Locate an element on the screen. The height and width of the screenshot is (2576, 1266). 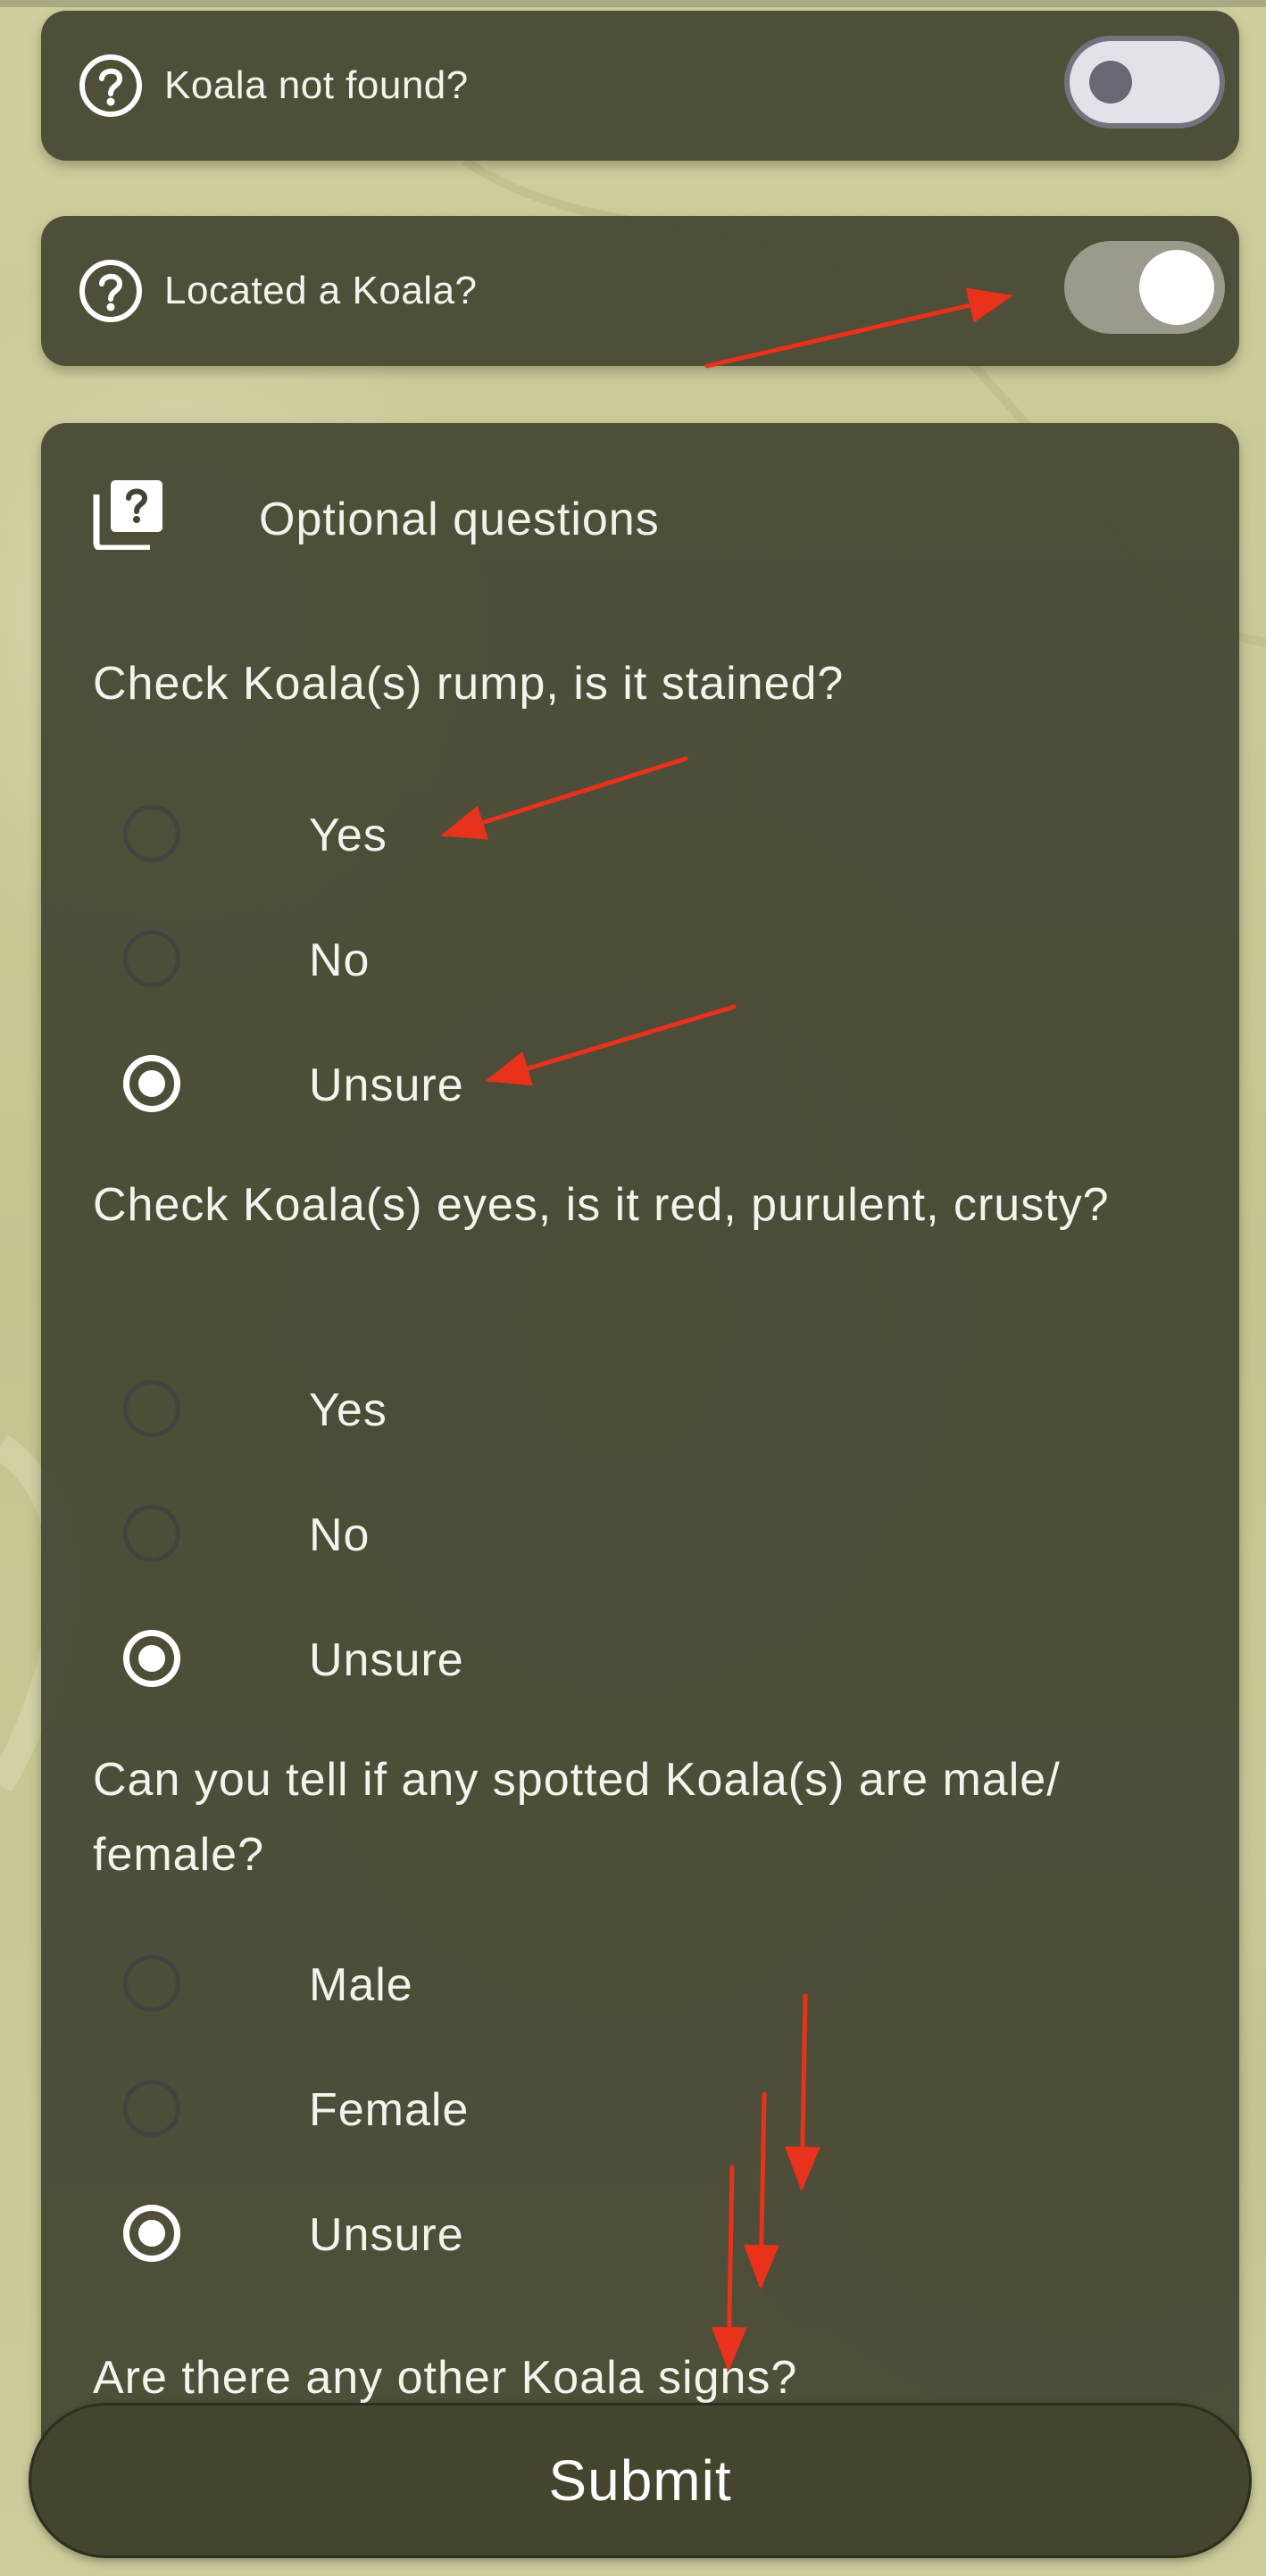
koala-not-found-switch is located at coordinates (1144, 82).